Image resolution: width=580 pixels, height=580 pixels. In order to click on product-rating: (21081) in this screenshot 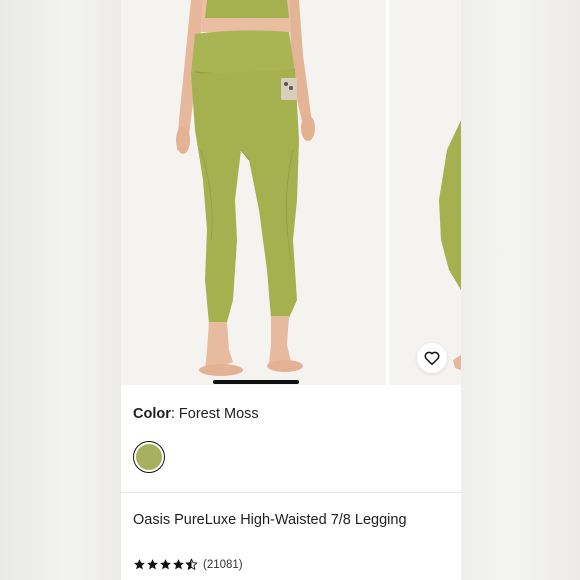, I will do `click(188, 564)`.